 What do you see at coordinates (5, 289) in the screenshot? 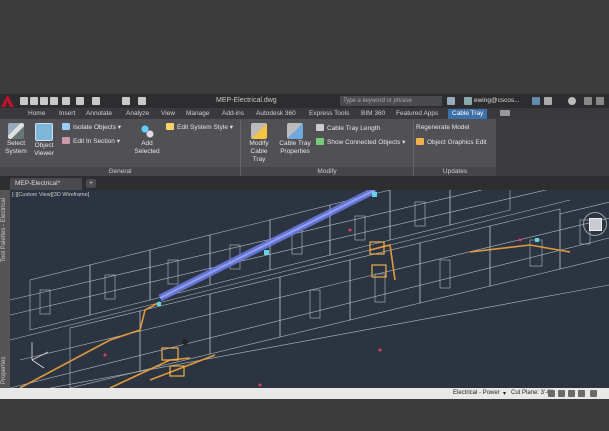
I see `palette-strip: Tool Palettes - Electrical Properties` at bounding box center [5, 289].